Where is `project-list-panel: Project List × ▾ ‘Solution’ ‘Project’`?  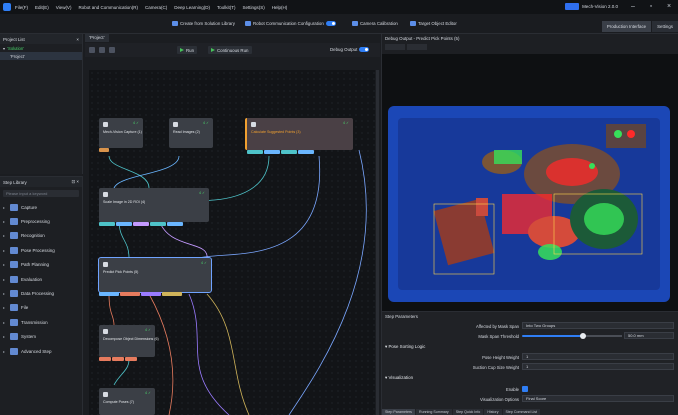
project-list-panel: Project List × ▾ ‘Solution’ ‘Project’ is located at coordinates (41, 104).